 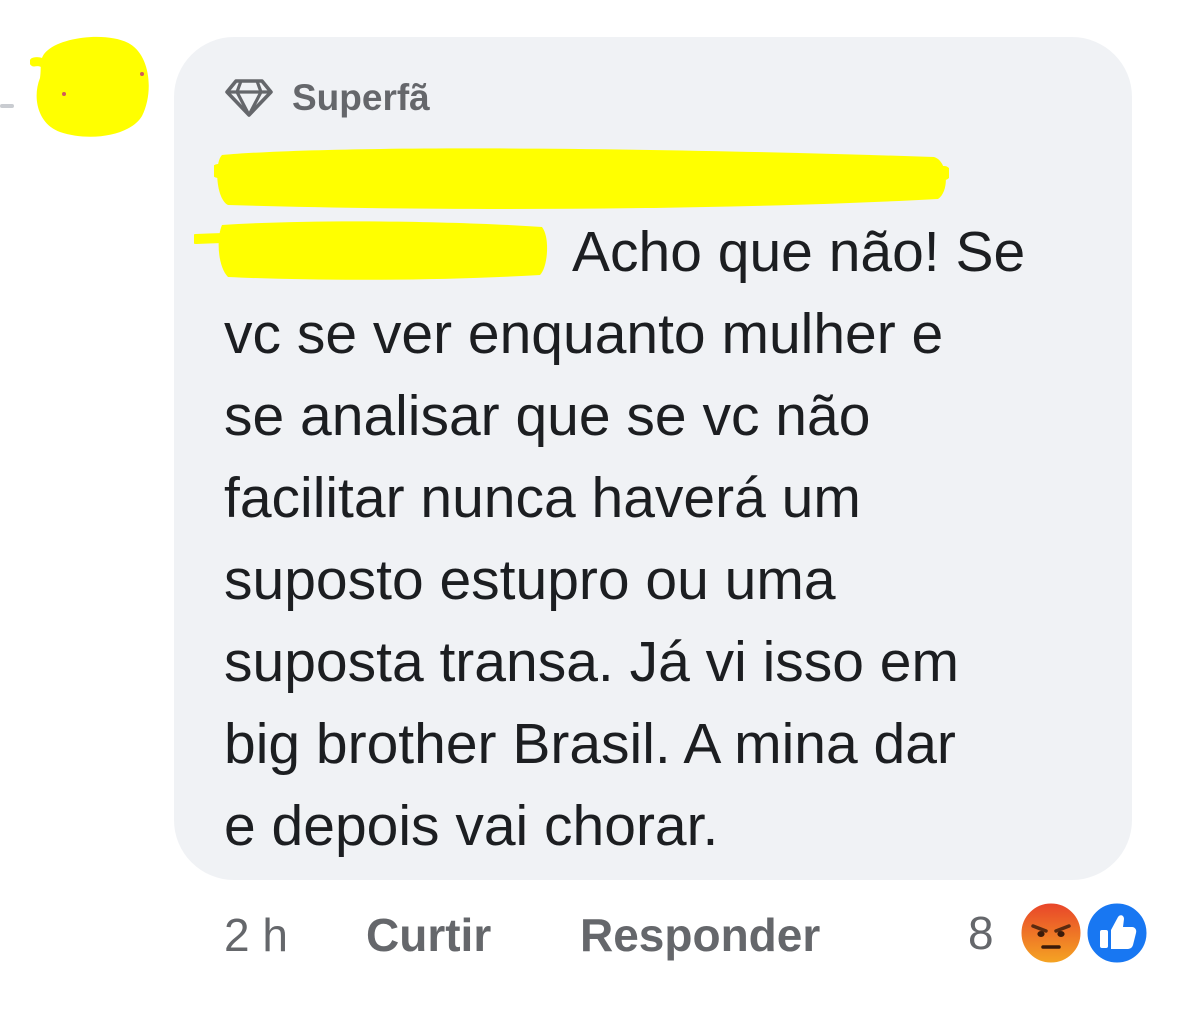 I want to click on comment-line: e depois vai chorar., so click(x=471, y=826).